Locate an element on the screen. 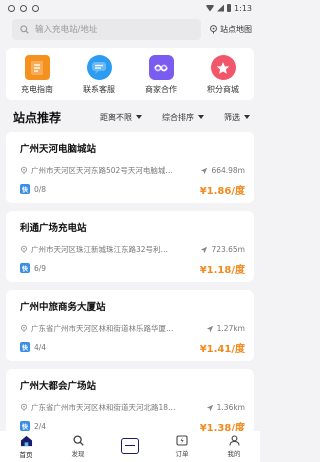 This screenshot has width=320, height=462. home-icon is located at coordinates (26, 440).